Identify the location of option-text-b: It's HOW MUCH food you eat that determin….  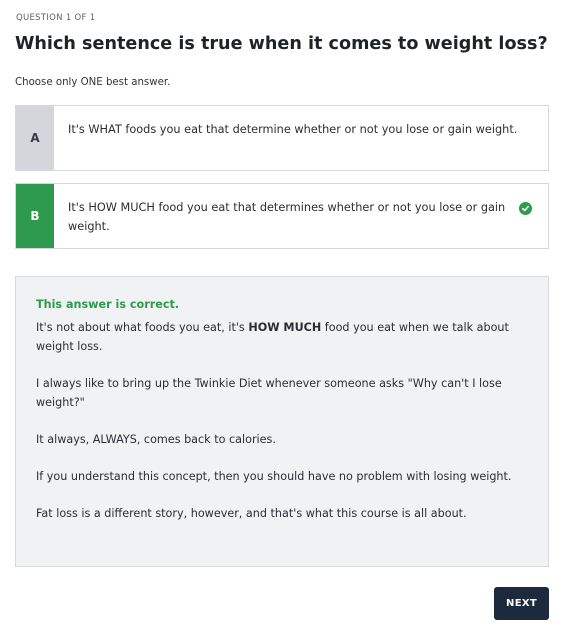
(287, 217).